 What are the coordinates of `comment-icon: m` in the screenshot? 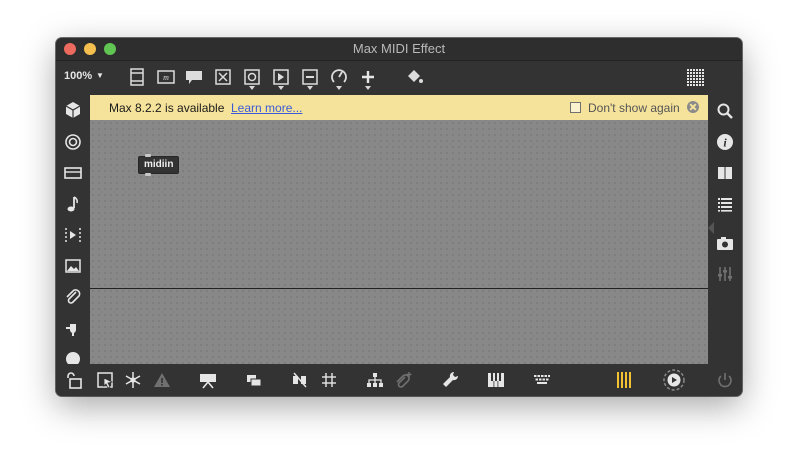 It's located at (166, 77).